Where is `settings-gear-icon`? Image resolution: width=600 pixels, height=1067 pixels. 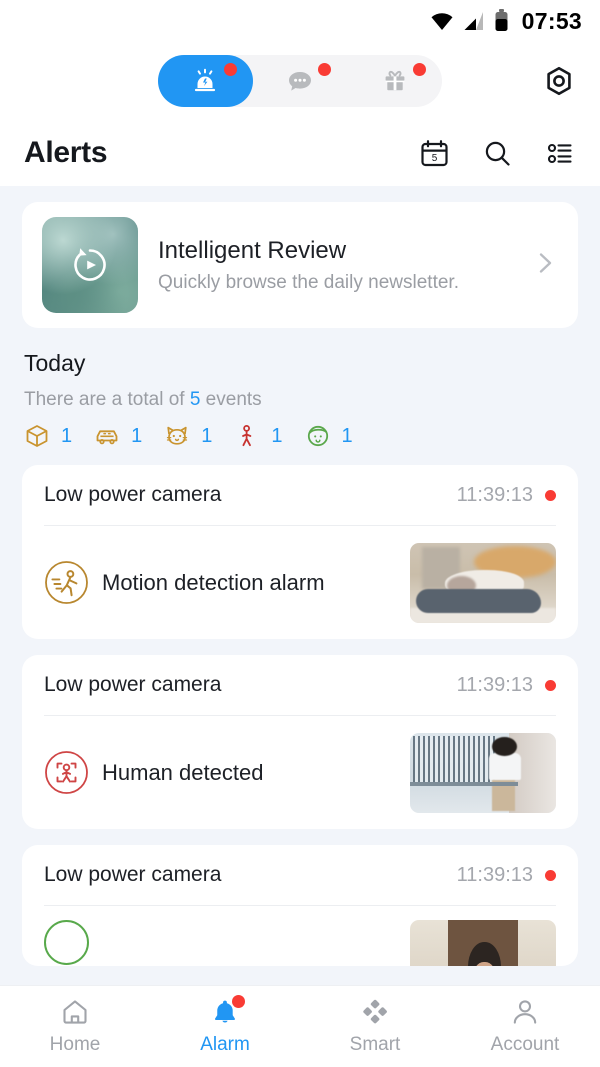 settings-gear-icon is located at coordinates (559, 81).